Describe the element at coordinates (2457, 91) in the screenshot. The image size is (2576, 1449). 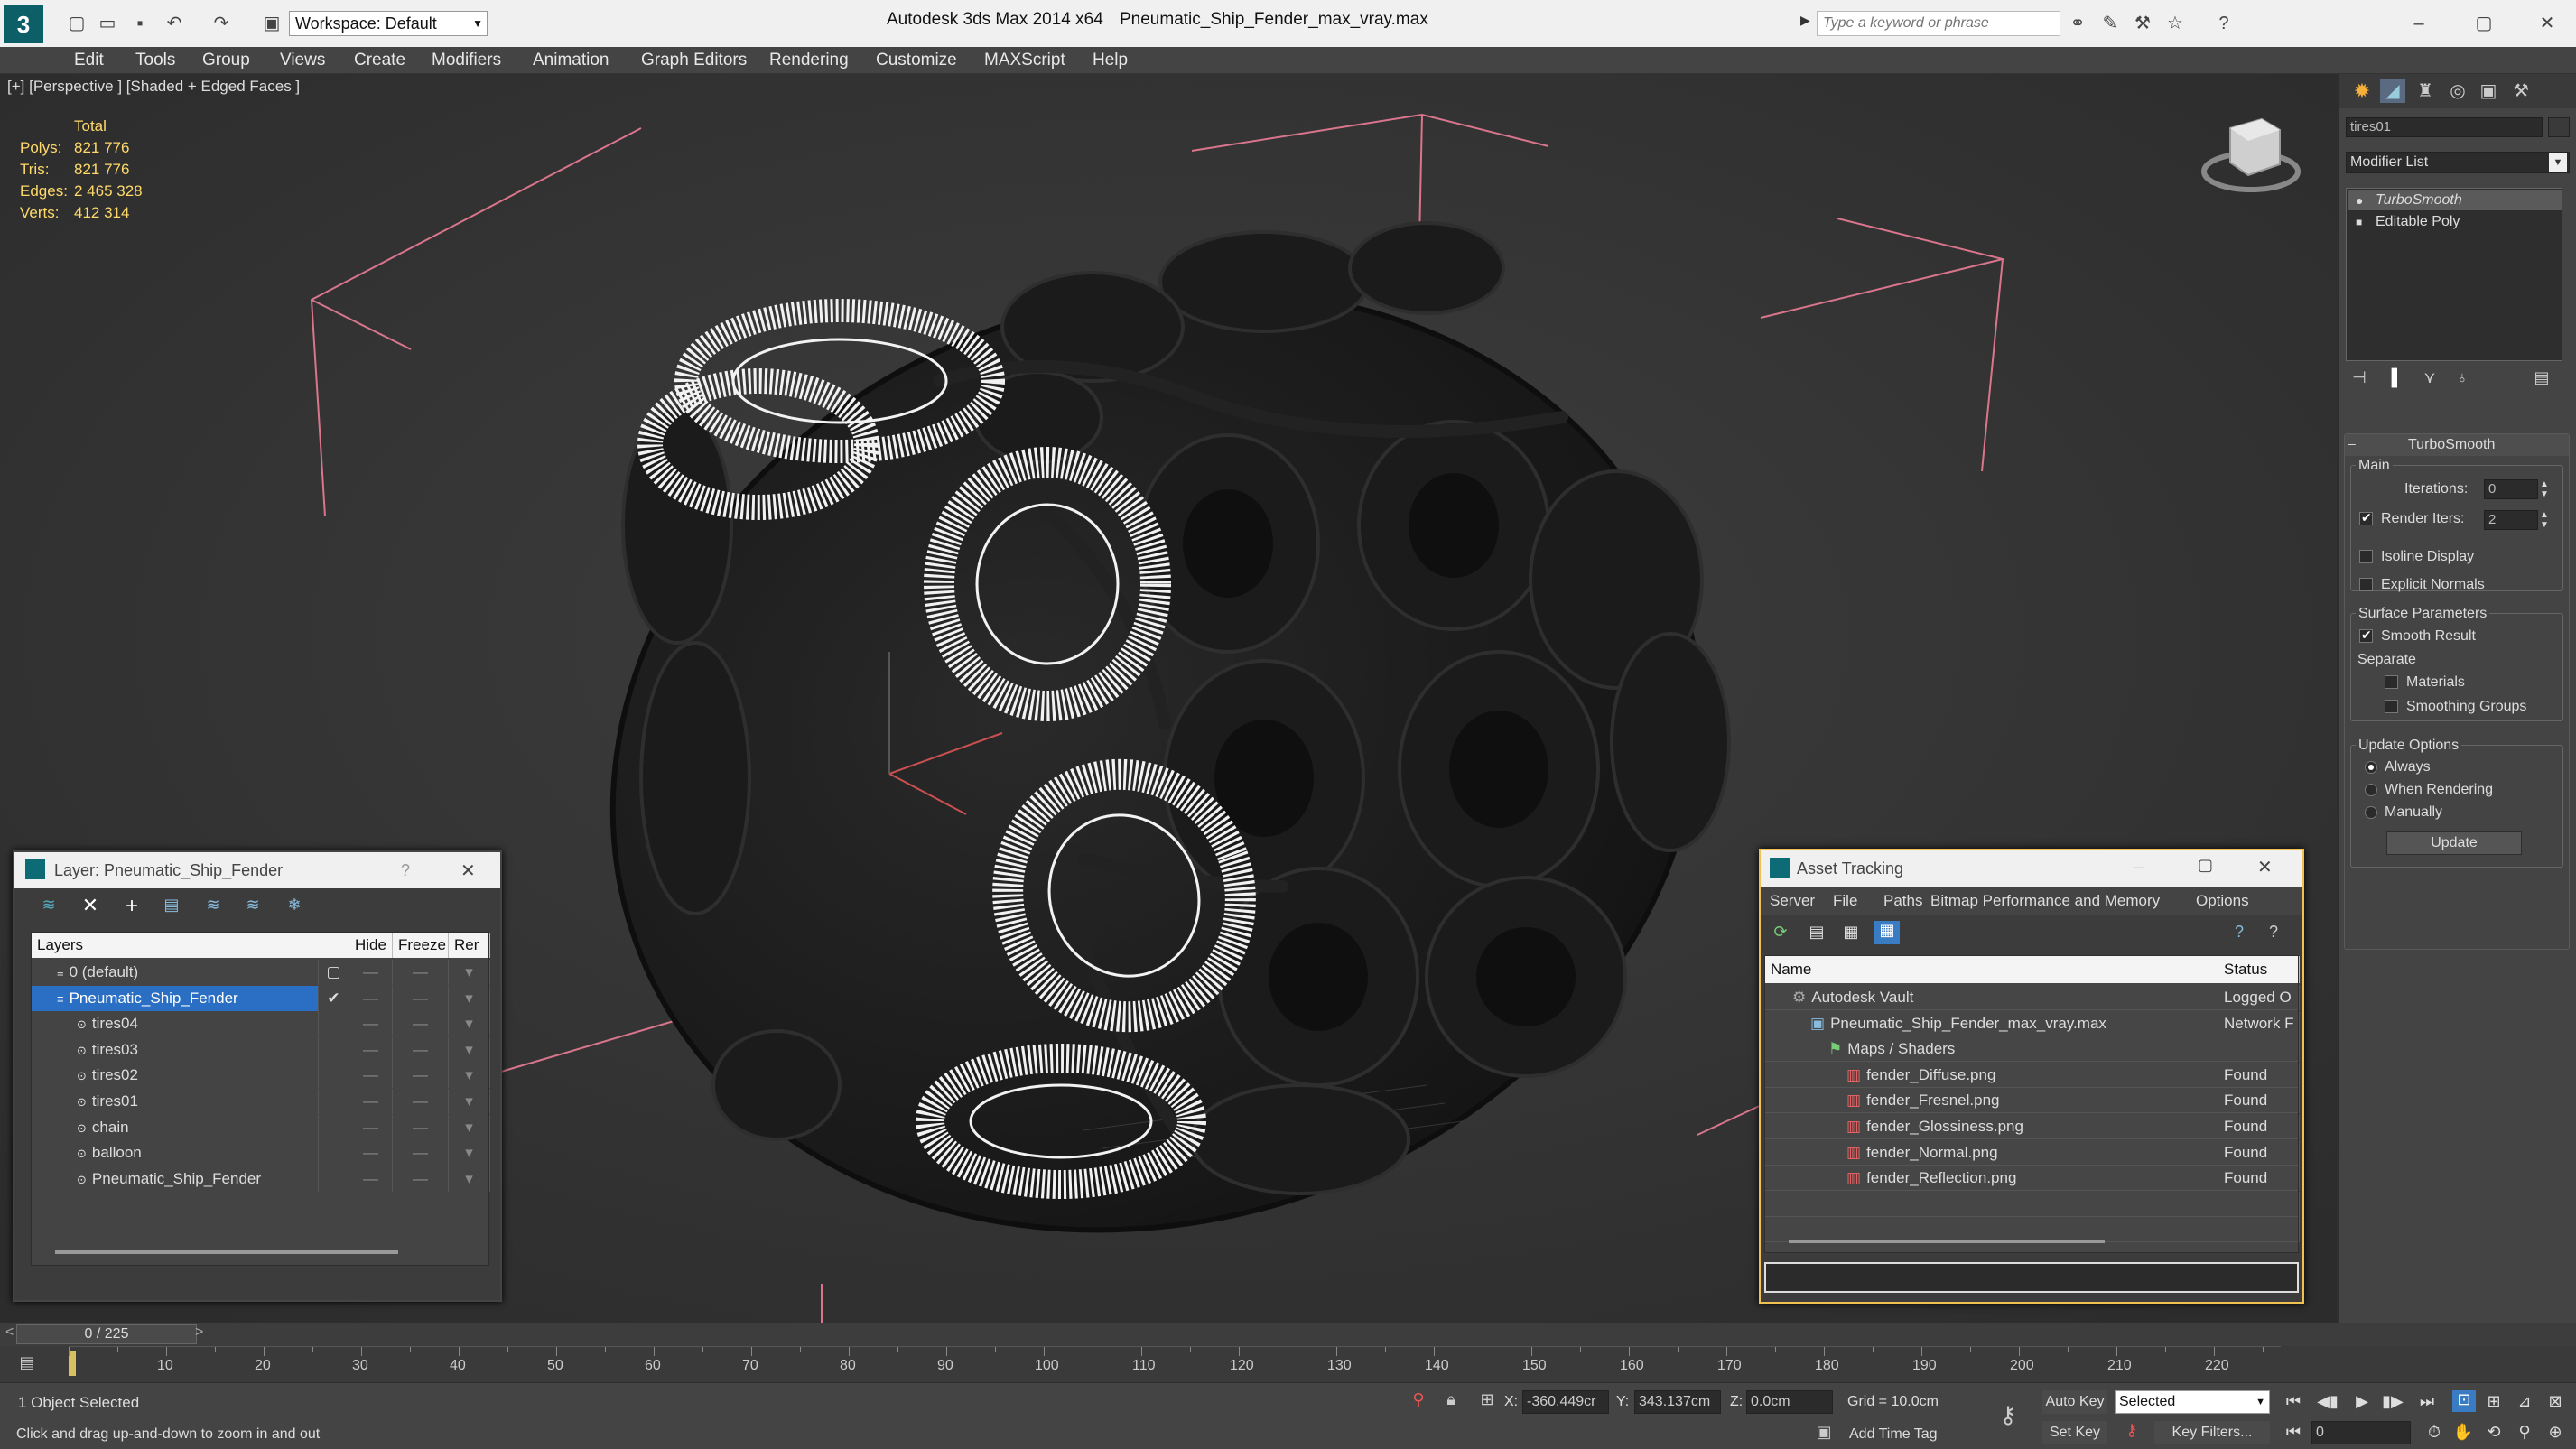
I see `motion-tab-icon: ◎` at that location.